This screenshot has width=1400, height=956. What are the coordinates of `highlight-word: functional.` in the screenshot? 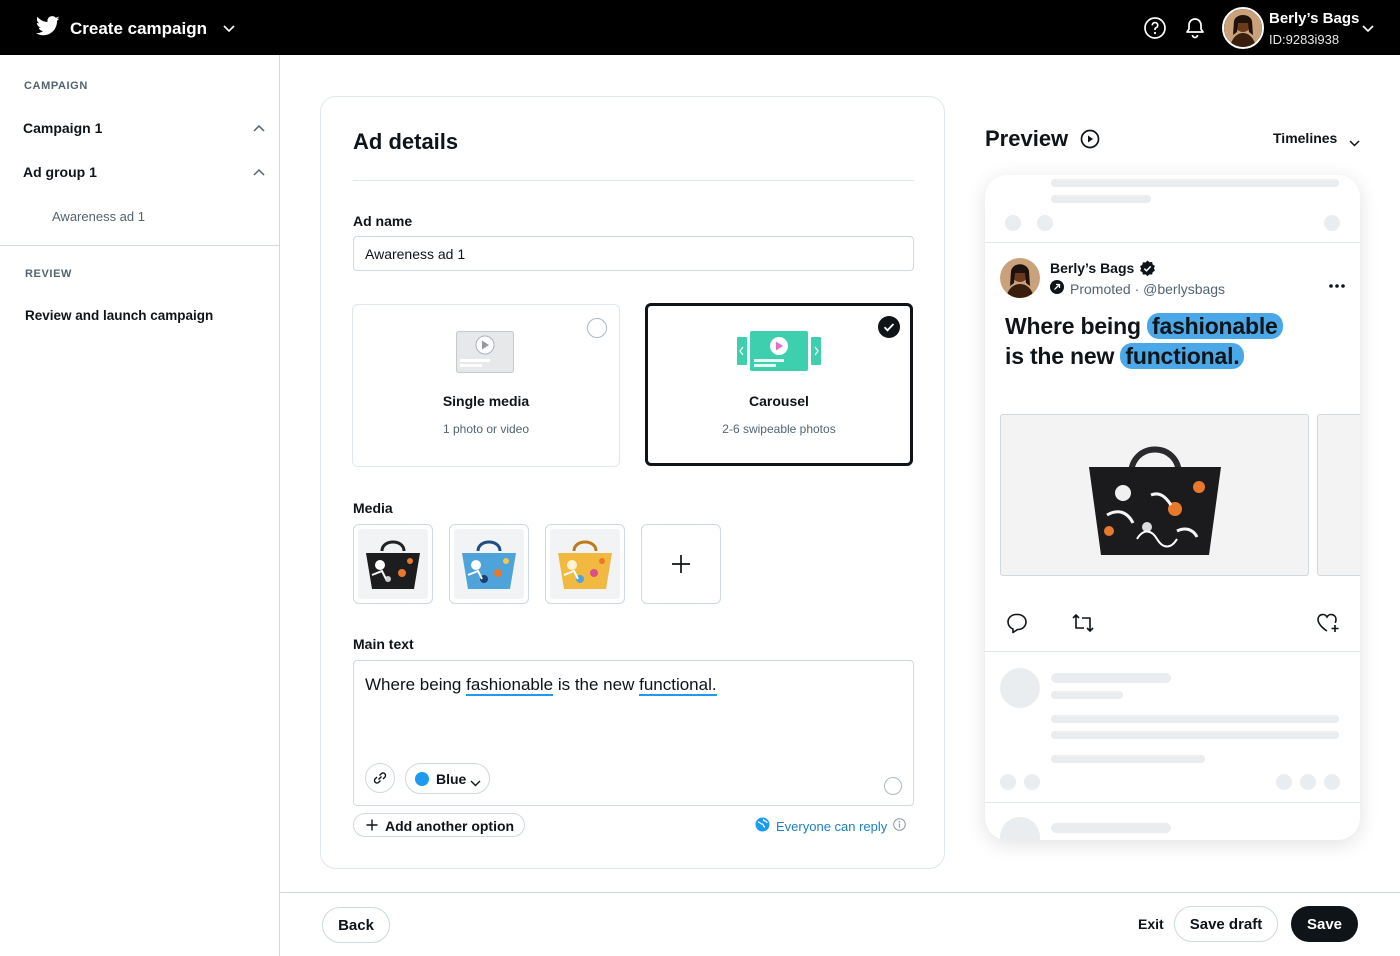 It's located at (678, 685).